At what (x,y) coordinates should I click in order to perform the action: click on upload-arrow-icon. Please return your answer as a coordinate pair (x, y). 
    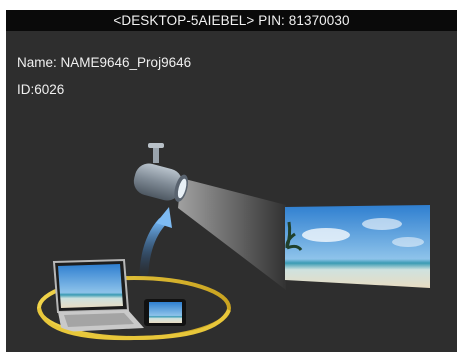
    Looking at the image, I should click on (155, 242).